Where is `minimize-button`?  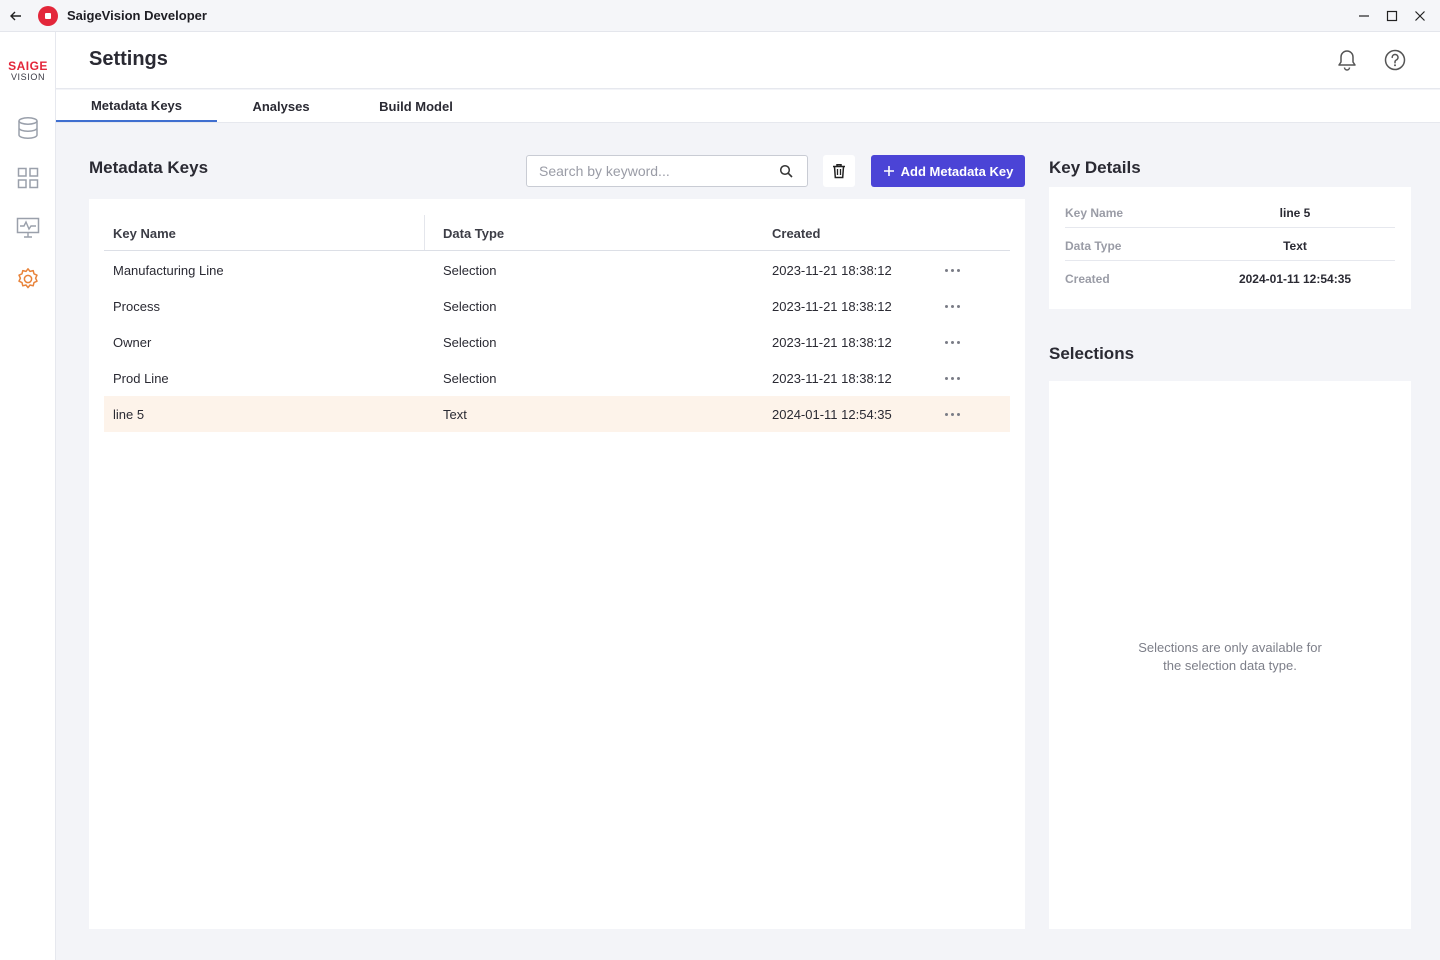 minimize-button is located at coordinates (1364, 16).